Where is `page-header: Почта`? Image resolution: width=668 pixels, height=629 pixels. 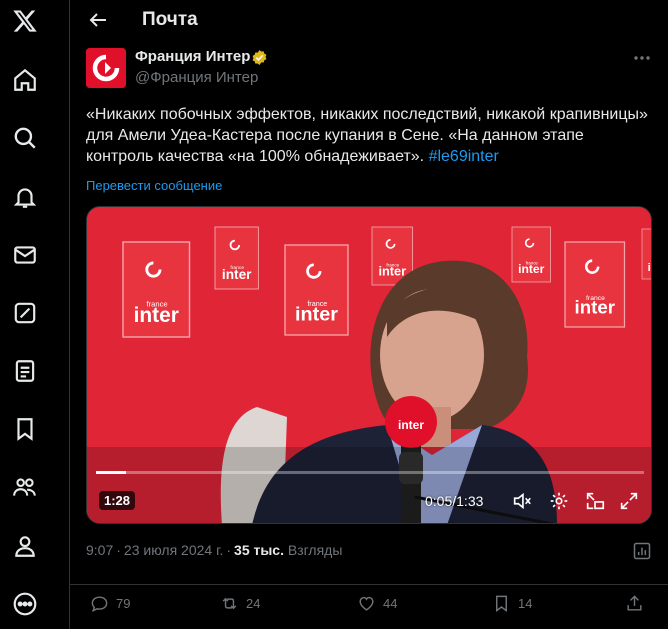
page-header: Почта is located at coordinates (369, 20).